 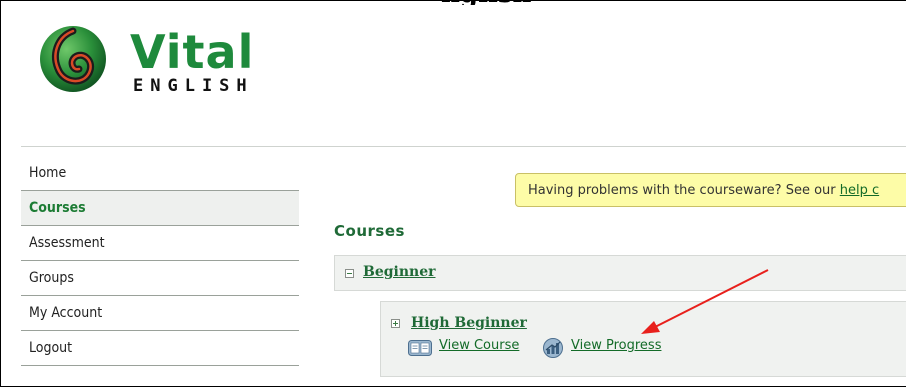 I want to click on sidebar-item-my-account: My Account, so click(x=160, y=313).